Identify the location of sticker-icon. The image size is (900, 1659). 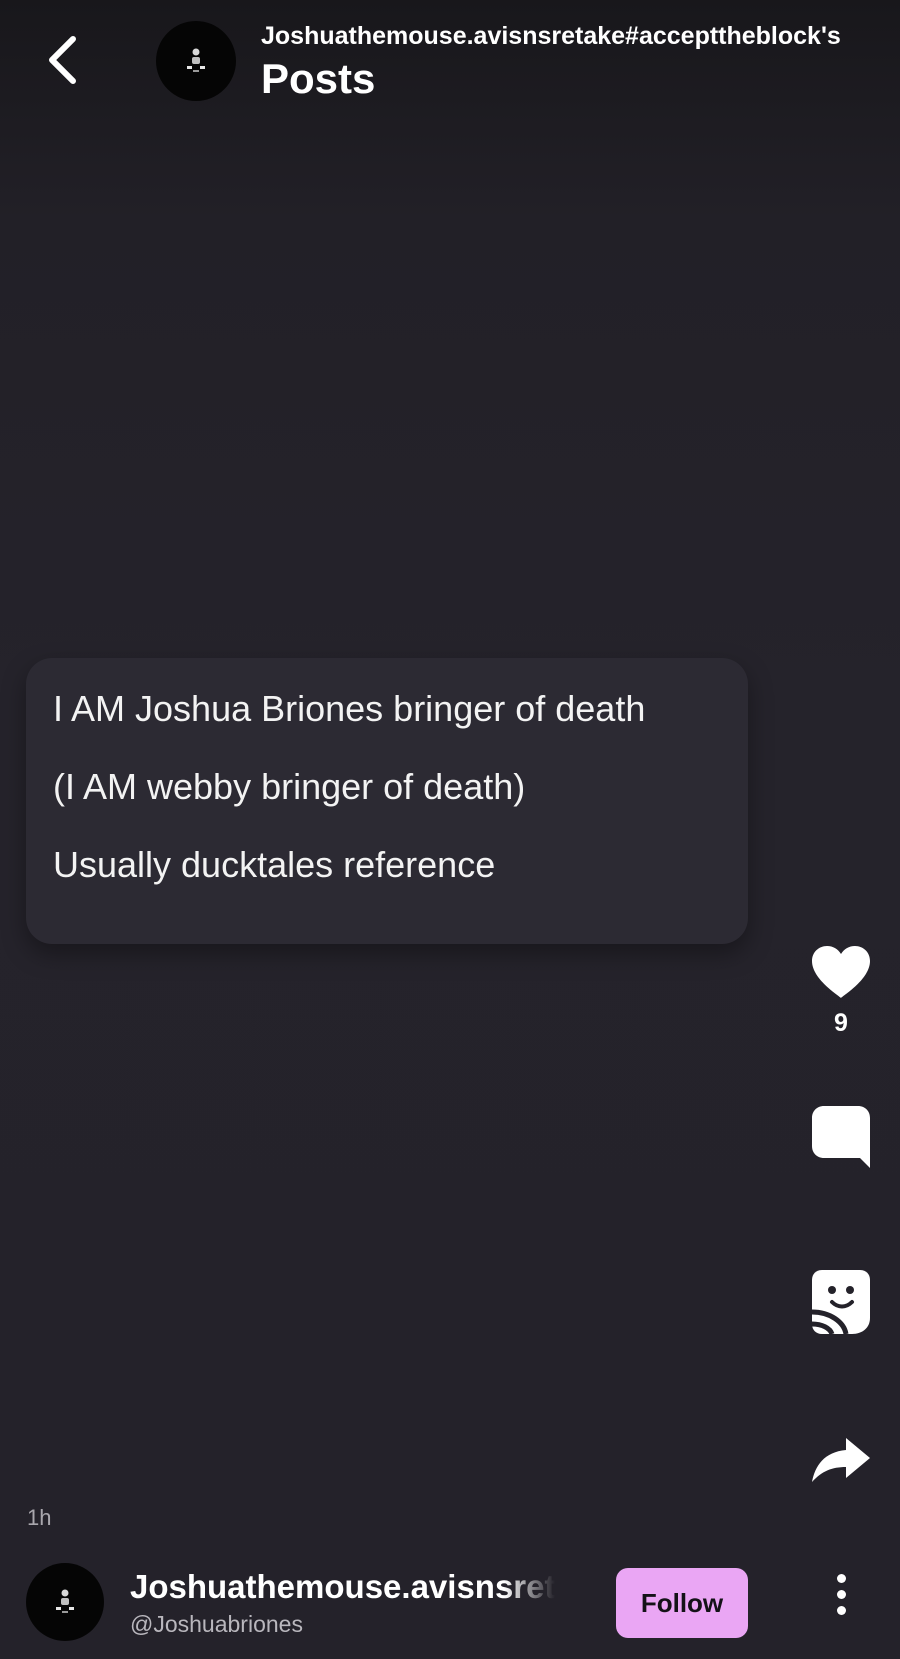
(840, 1303).